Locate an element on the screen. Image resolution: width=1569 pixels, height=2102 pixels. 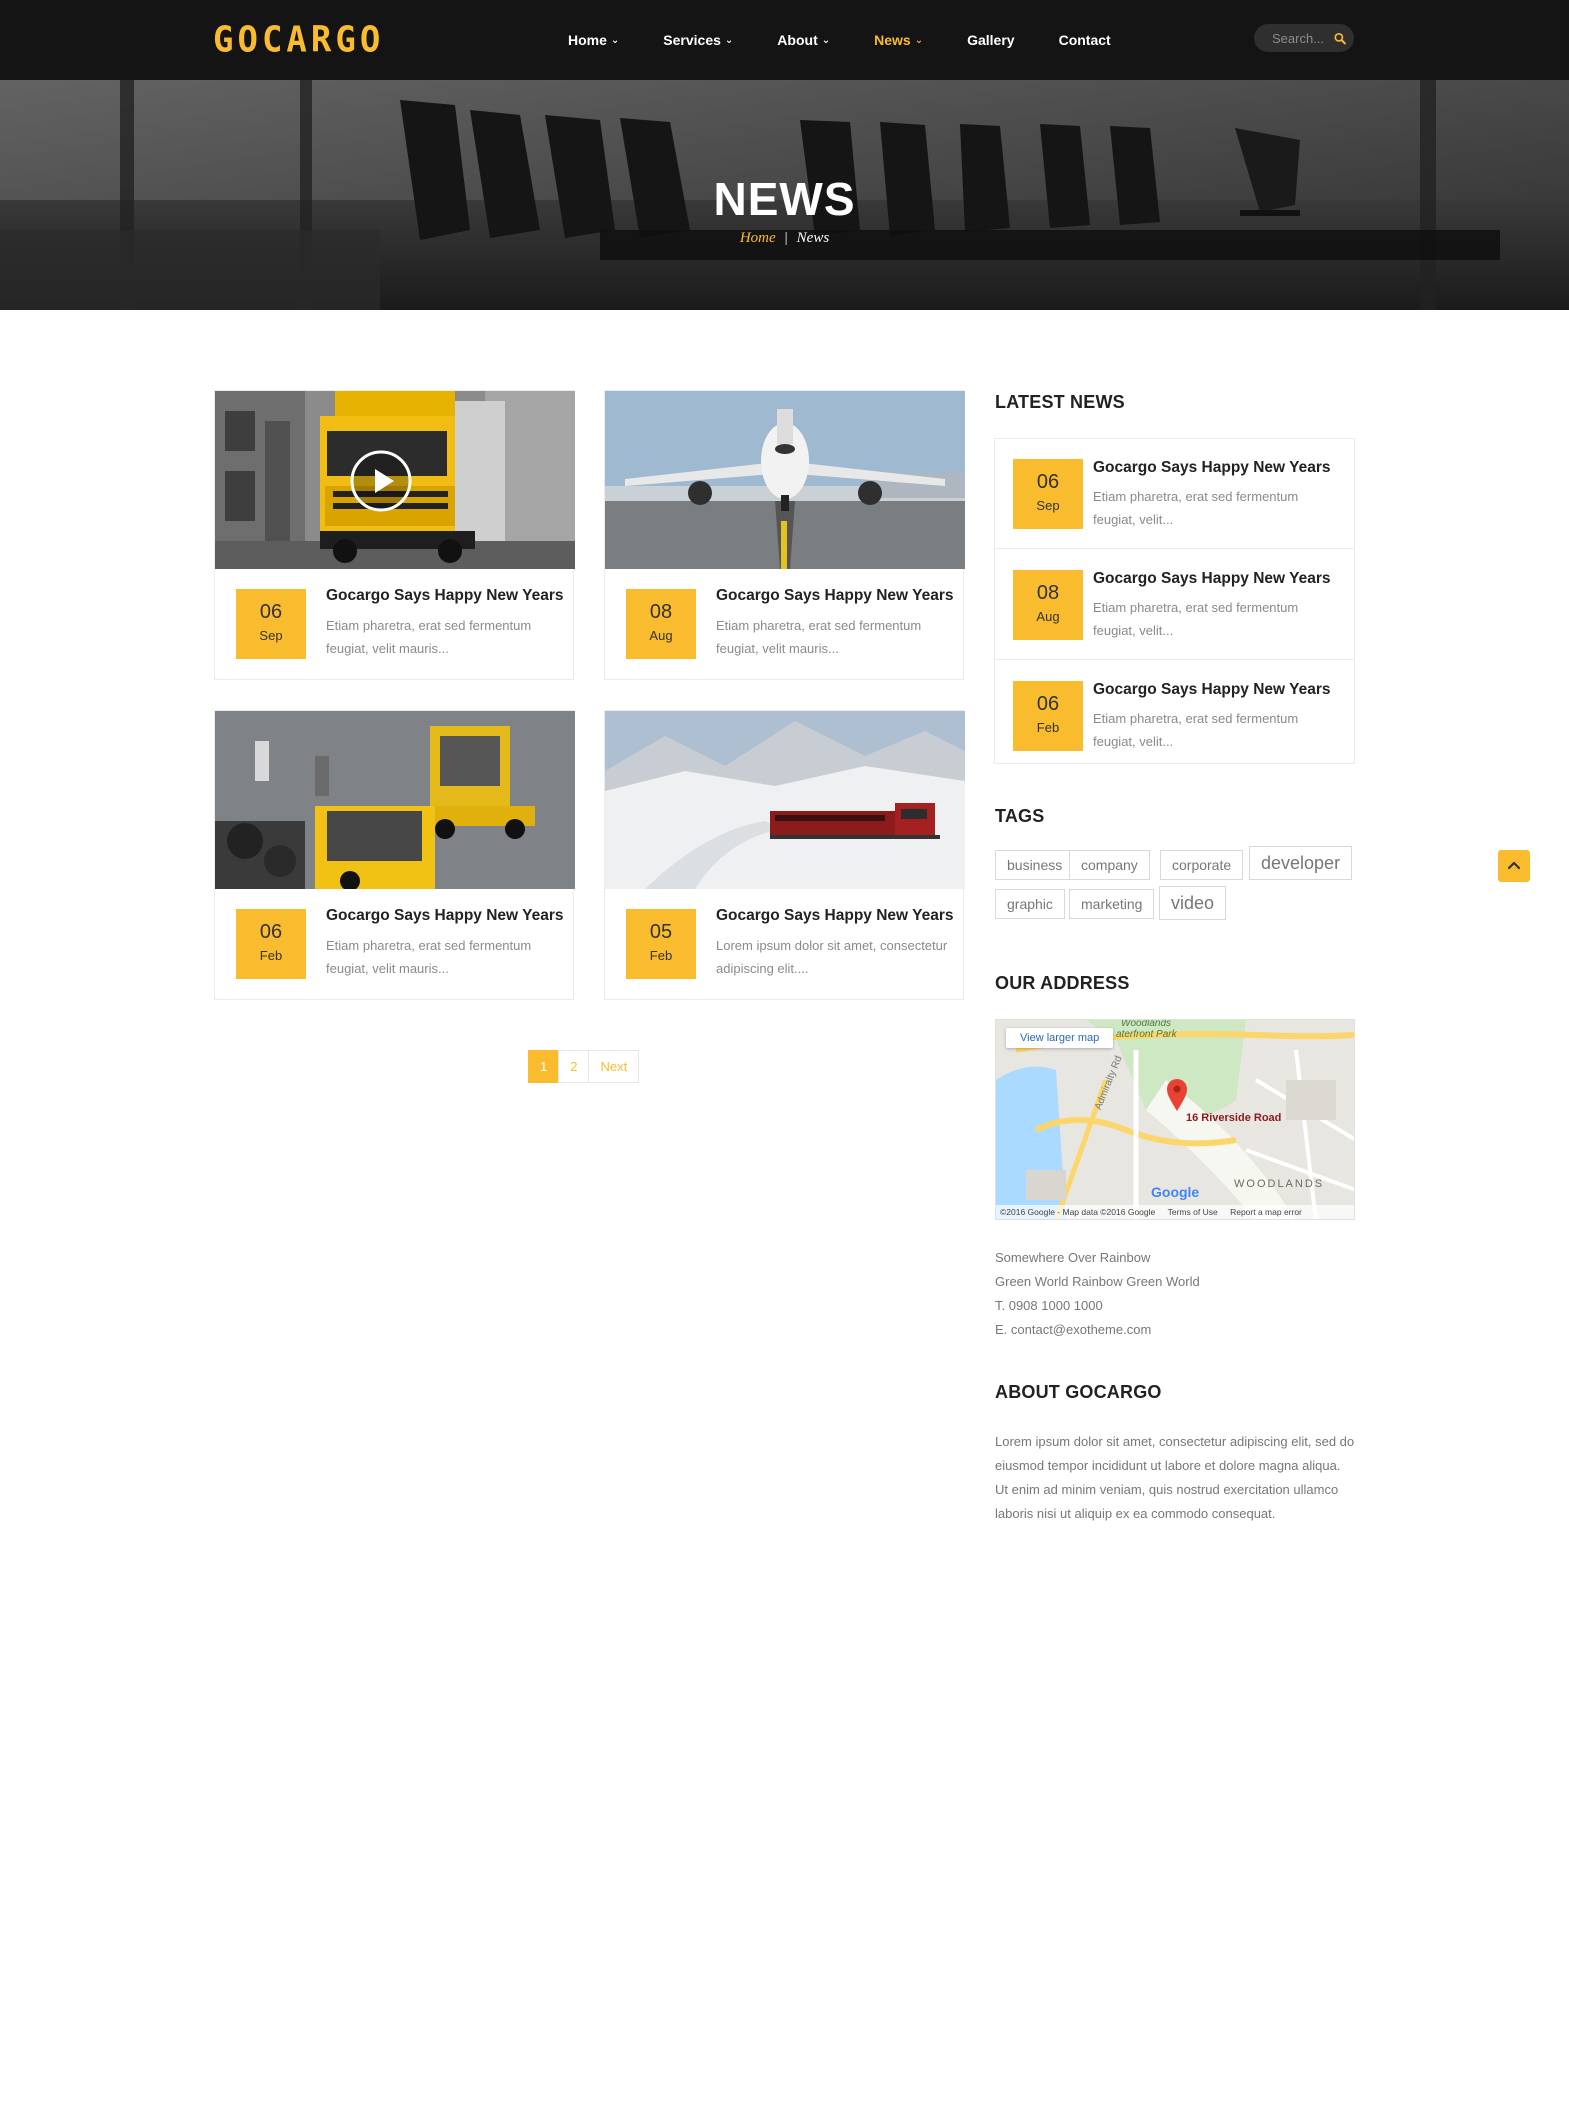
map-copyright: ©2016 Google - Map data ©2016 Google is located at coordinates (1078, 1212).